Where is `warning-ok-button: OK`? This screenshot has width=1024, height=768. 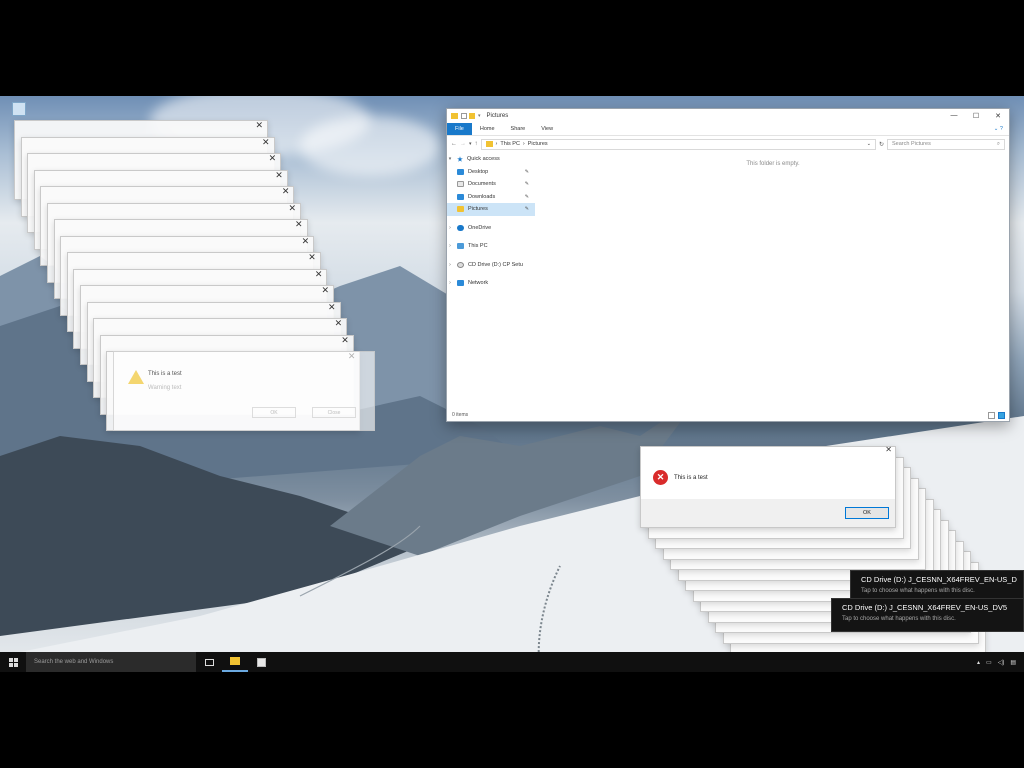
warning-ok-button: OK is located at coordinates (274, 412).